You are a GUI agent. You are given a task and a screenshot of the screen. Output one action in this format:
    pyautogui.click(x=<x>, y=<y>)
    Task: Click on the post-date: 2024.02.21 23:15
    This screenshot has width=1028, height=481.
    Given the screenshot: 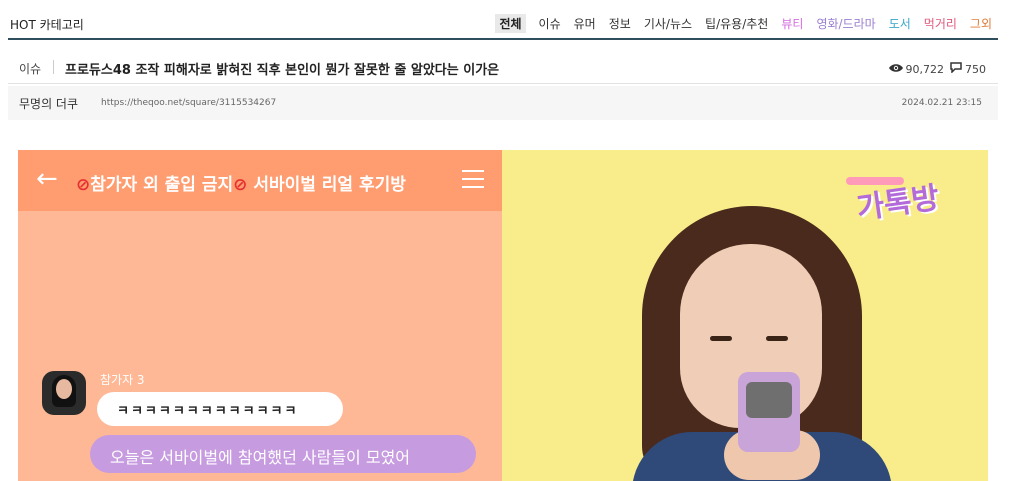 What is the action you would take?
    pyautogui.click(x=941, y=103)
    